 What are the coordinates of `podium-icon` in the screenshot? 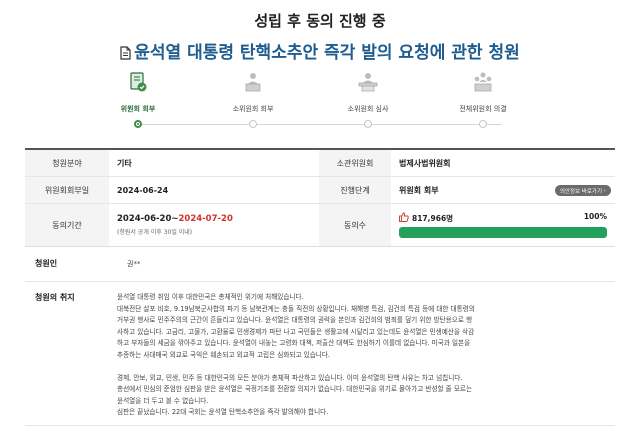 It's located at (253, 82).